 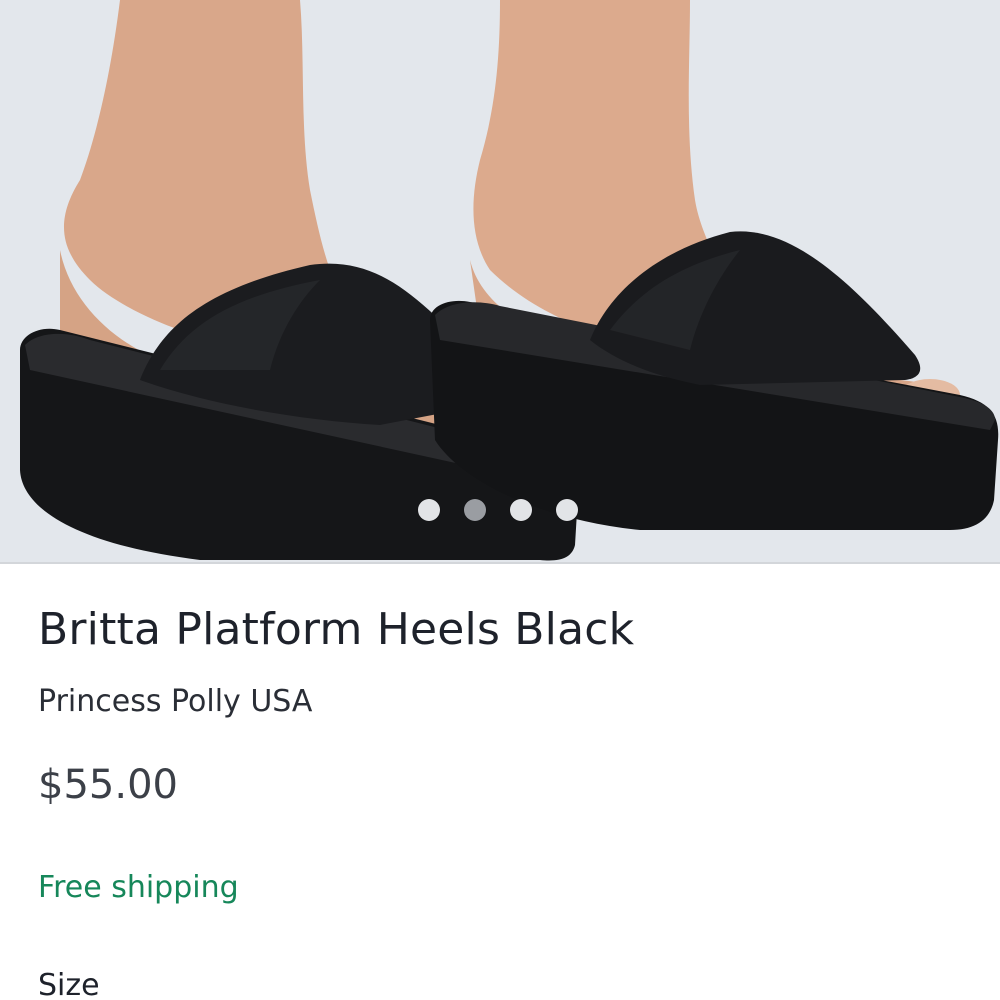 What do you see at coordinates (498, 510) in the screenshot?
I see `carousel-indicator` at bounding box center [498, 510].